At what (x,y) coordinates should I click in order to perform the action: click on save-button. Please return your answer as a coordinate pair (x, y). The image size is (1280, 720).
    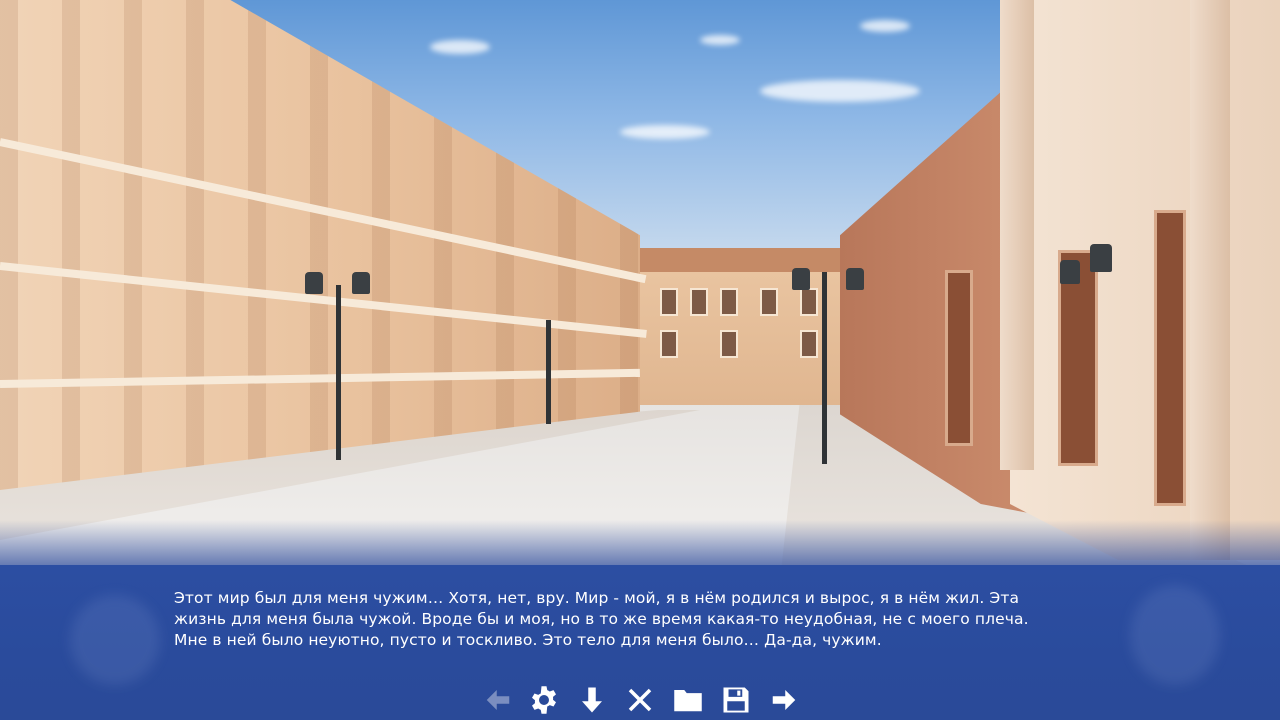
    Looking at the image, I should click on (736, 700).